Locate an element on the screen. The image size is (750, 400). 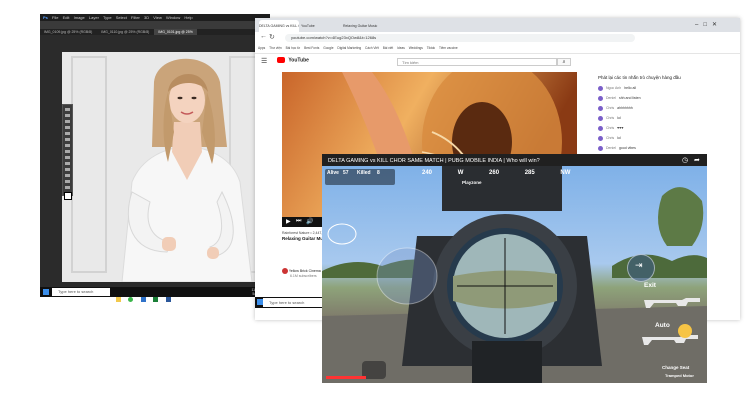
doc-tab-1: IMG_0109.jpg @ 25% (RGB/8) is located at coordinates (68, 32).